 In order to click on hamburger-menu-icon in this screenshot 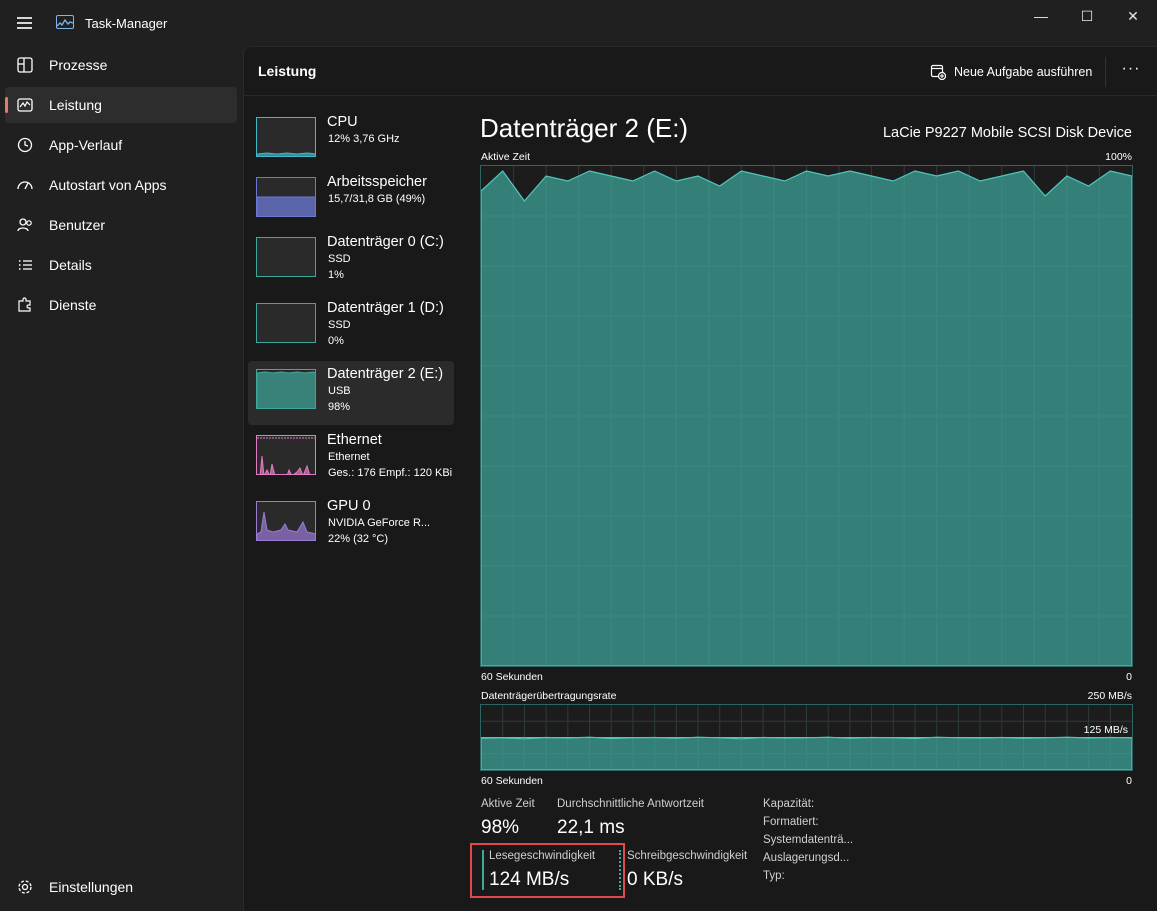, I will do `click(25, 23)`.